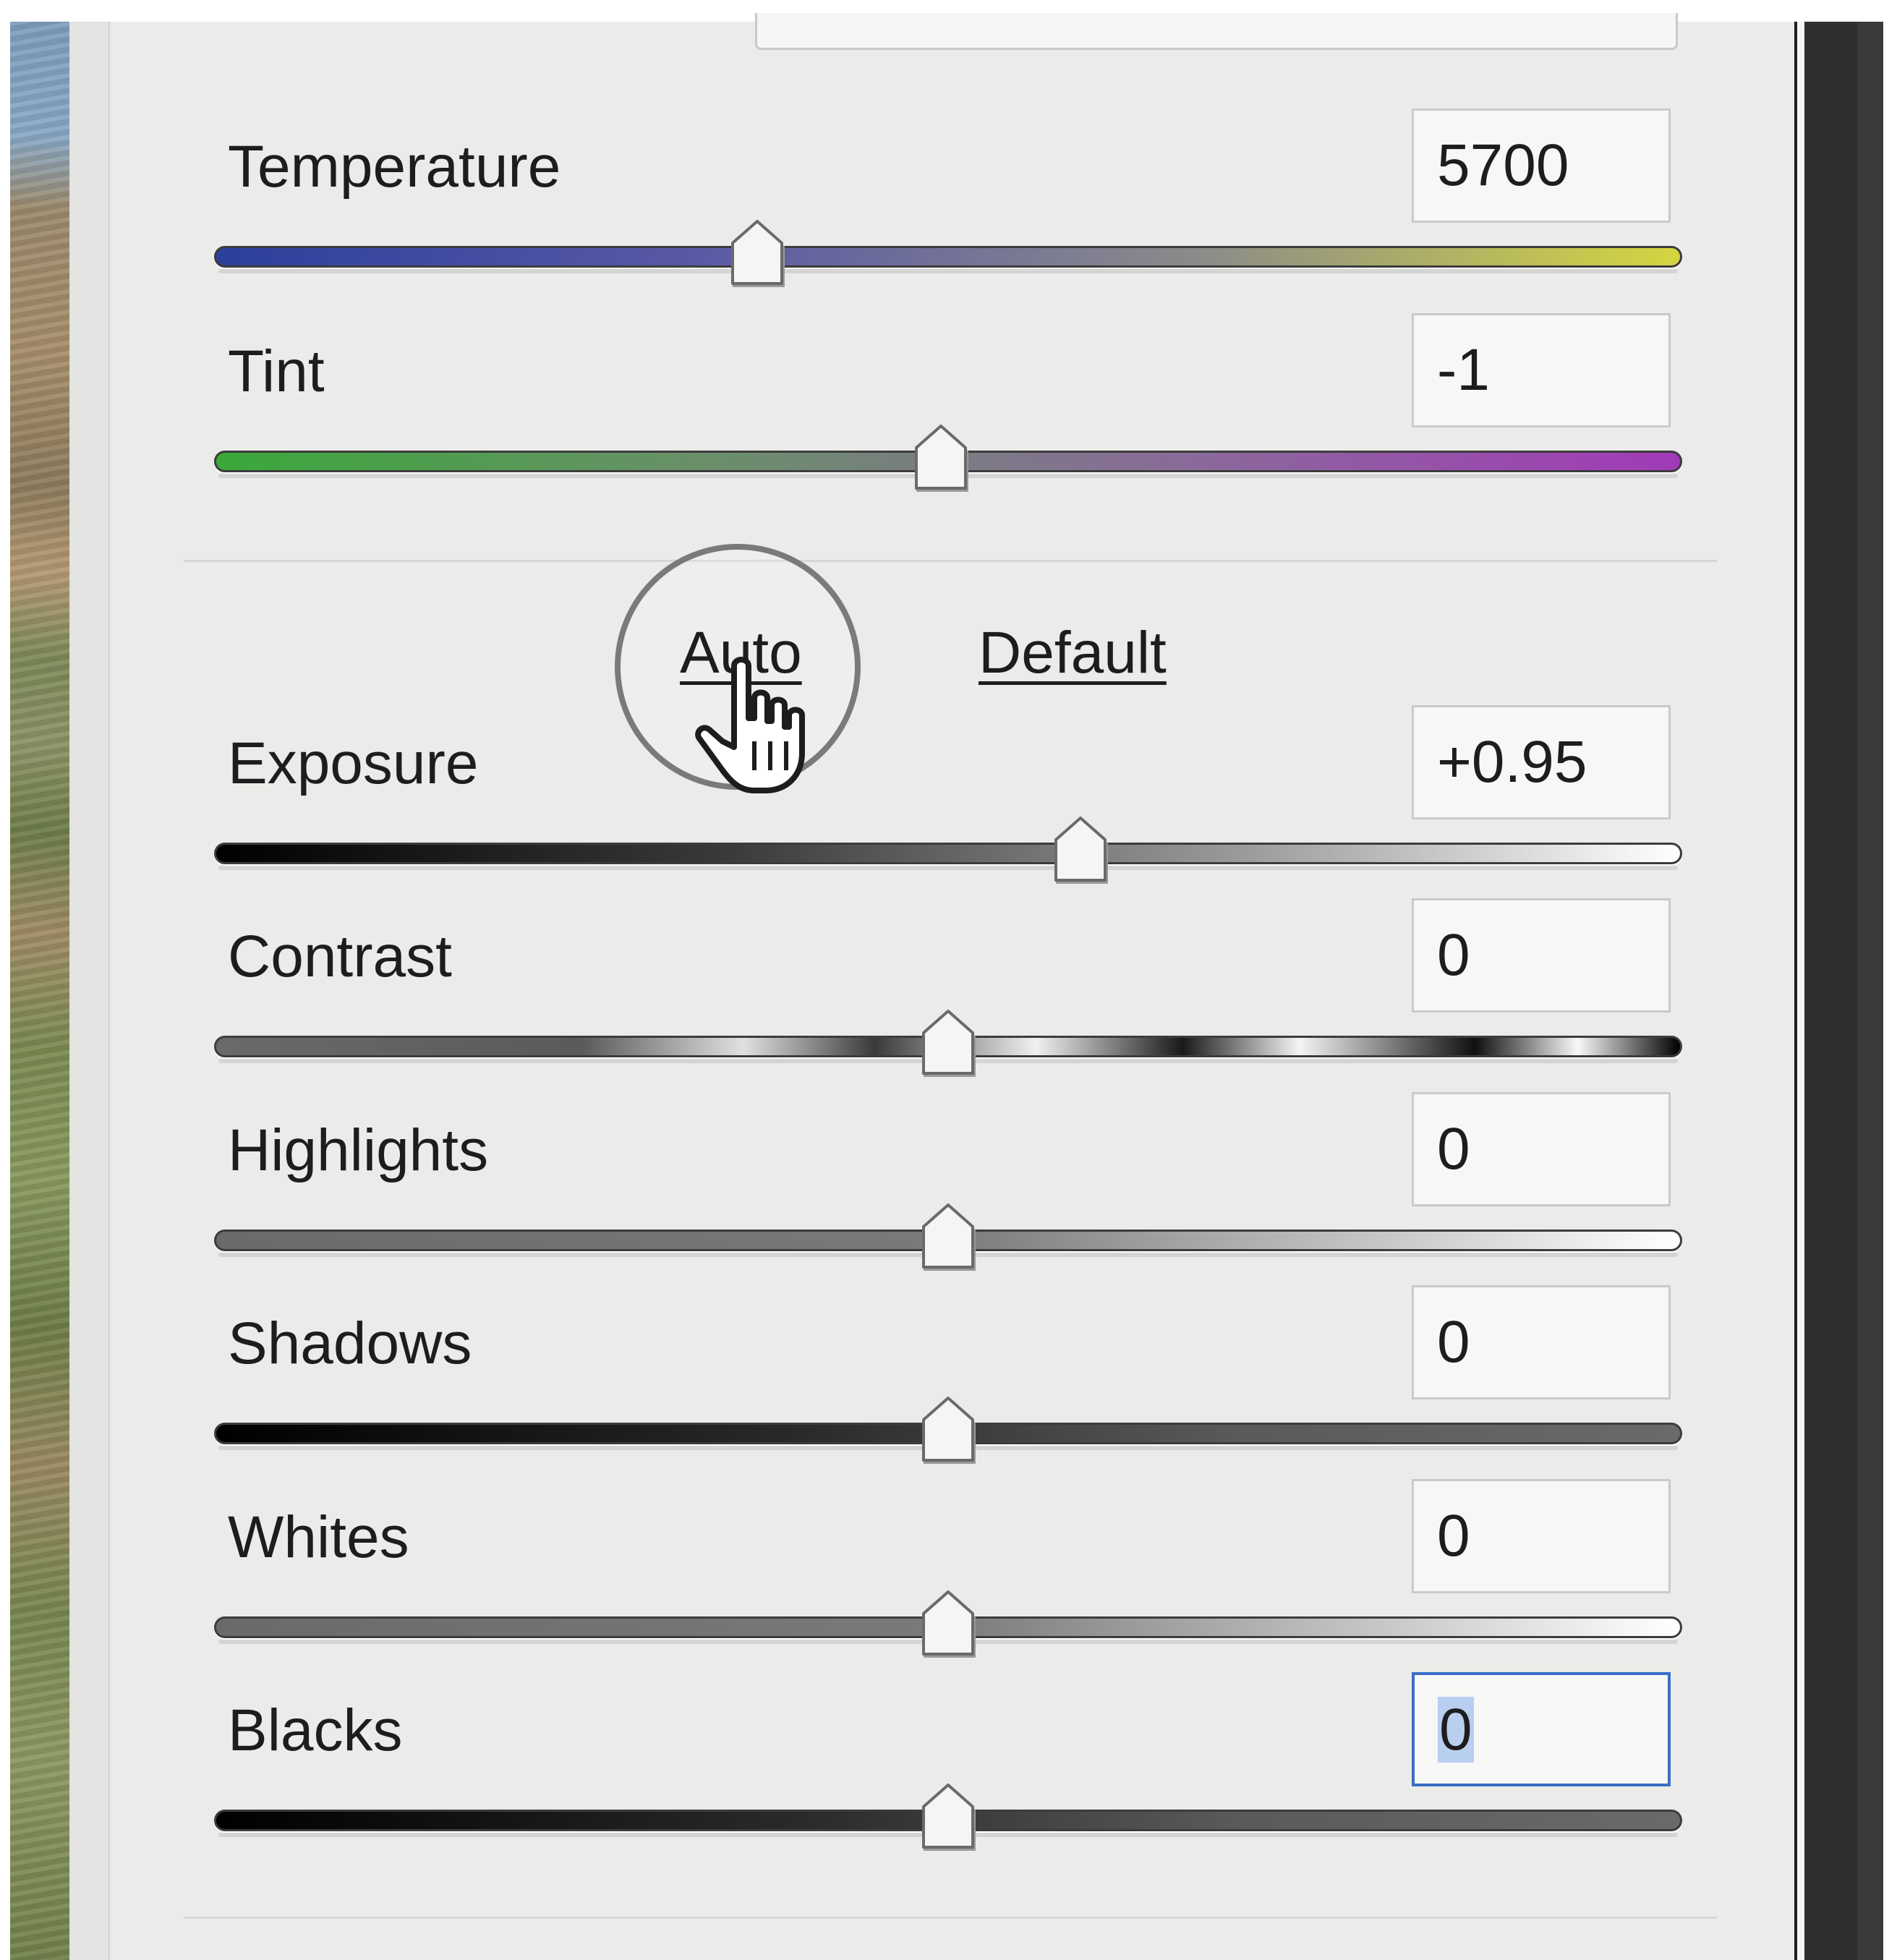 The height and width of the screenshot is (1960, 1897). I want to click on panel-left-gutter, so click(89, 991).